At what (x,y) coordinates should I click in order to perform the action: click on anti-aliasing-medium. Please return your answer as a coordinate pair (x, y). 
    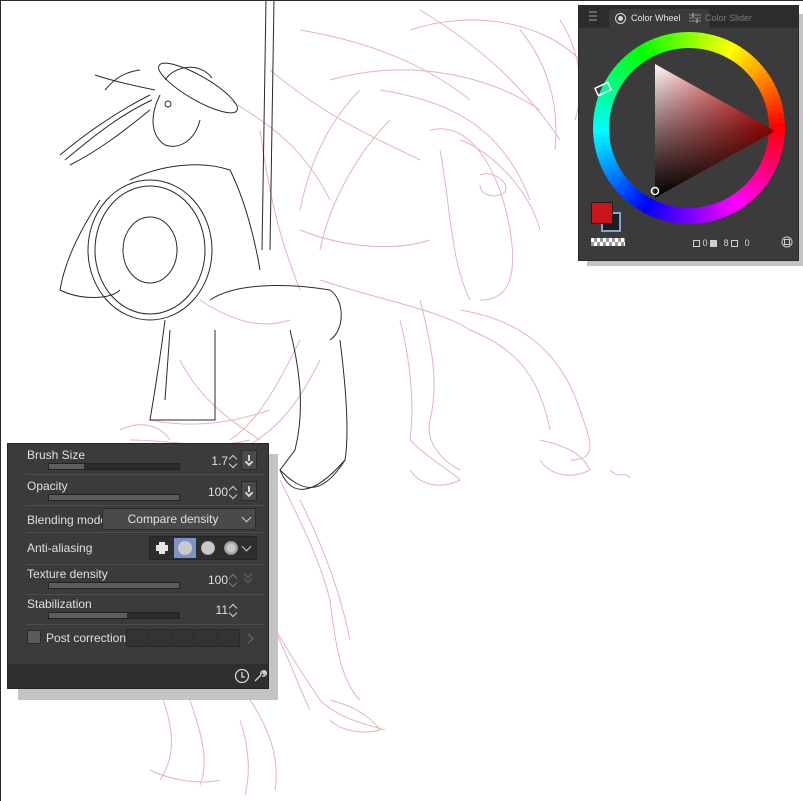
    Looking at the image, I should click on (208, 548).